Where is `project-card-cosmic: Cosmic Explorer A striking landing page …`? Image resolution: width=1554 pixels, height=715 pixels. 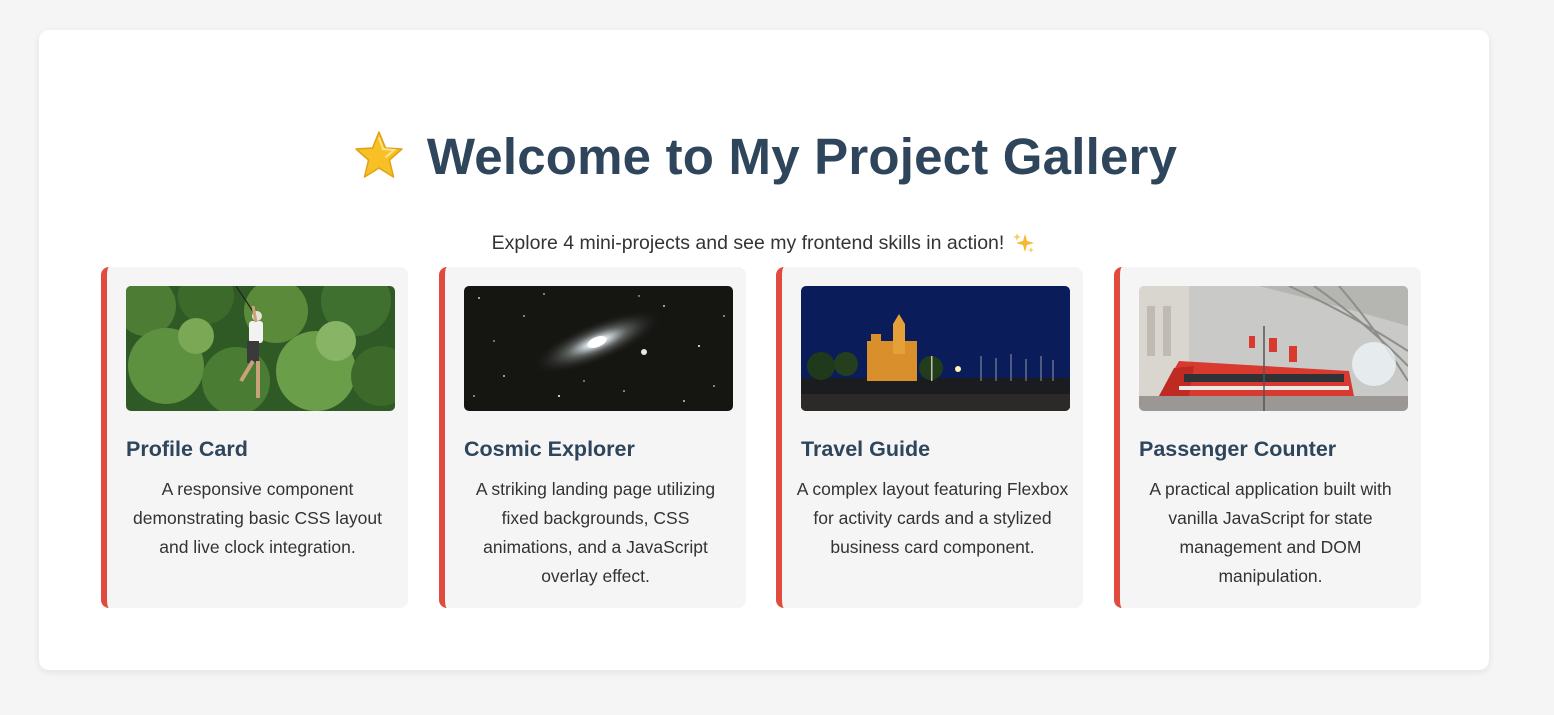
project-card-cosmic: Cosmic Explorer A striking landing page … is located at coordinates (592, 437).